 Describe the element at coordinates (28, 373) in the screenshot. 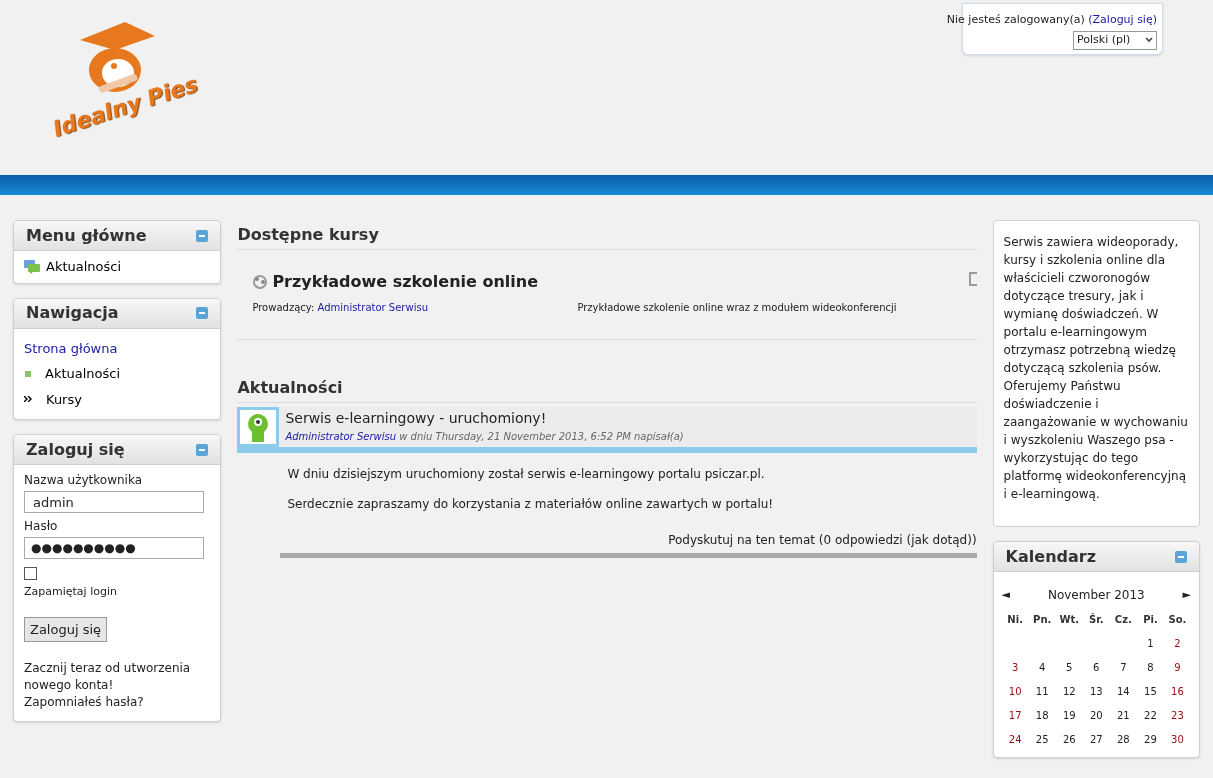

I see `square-icon` at that location.